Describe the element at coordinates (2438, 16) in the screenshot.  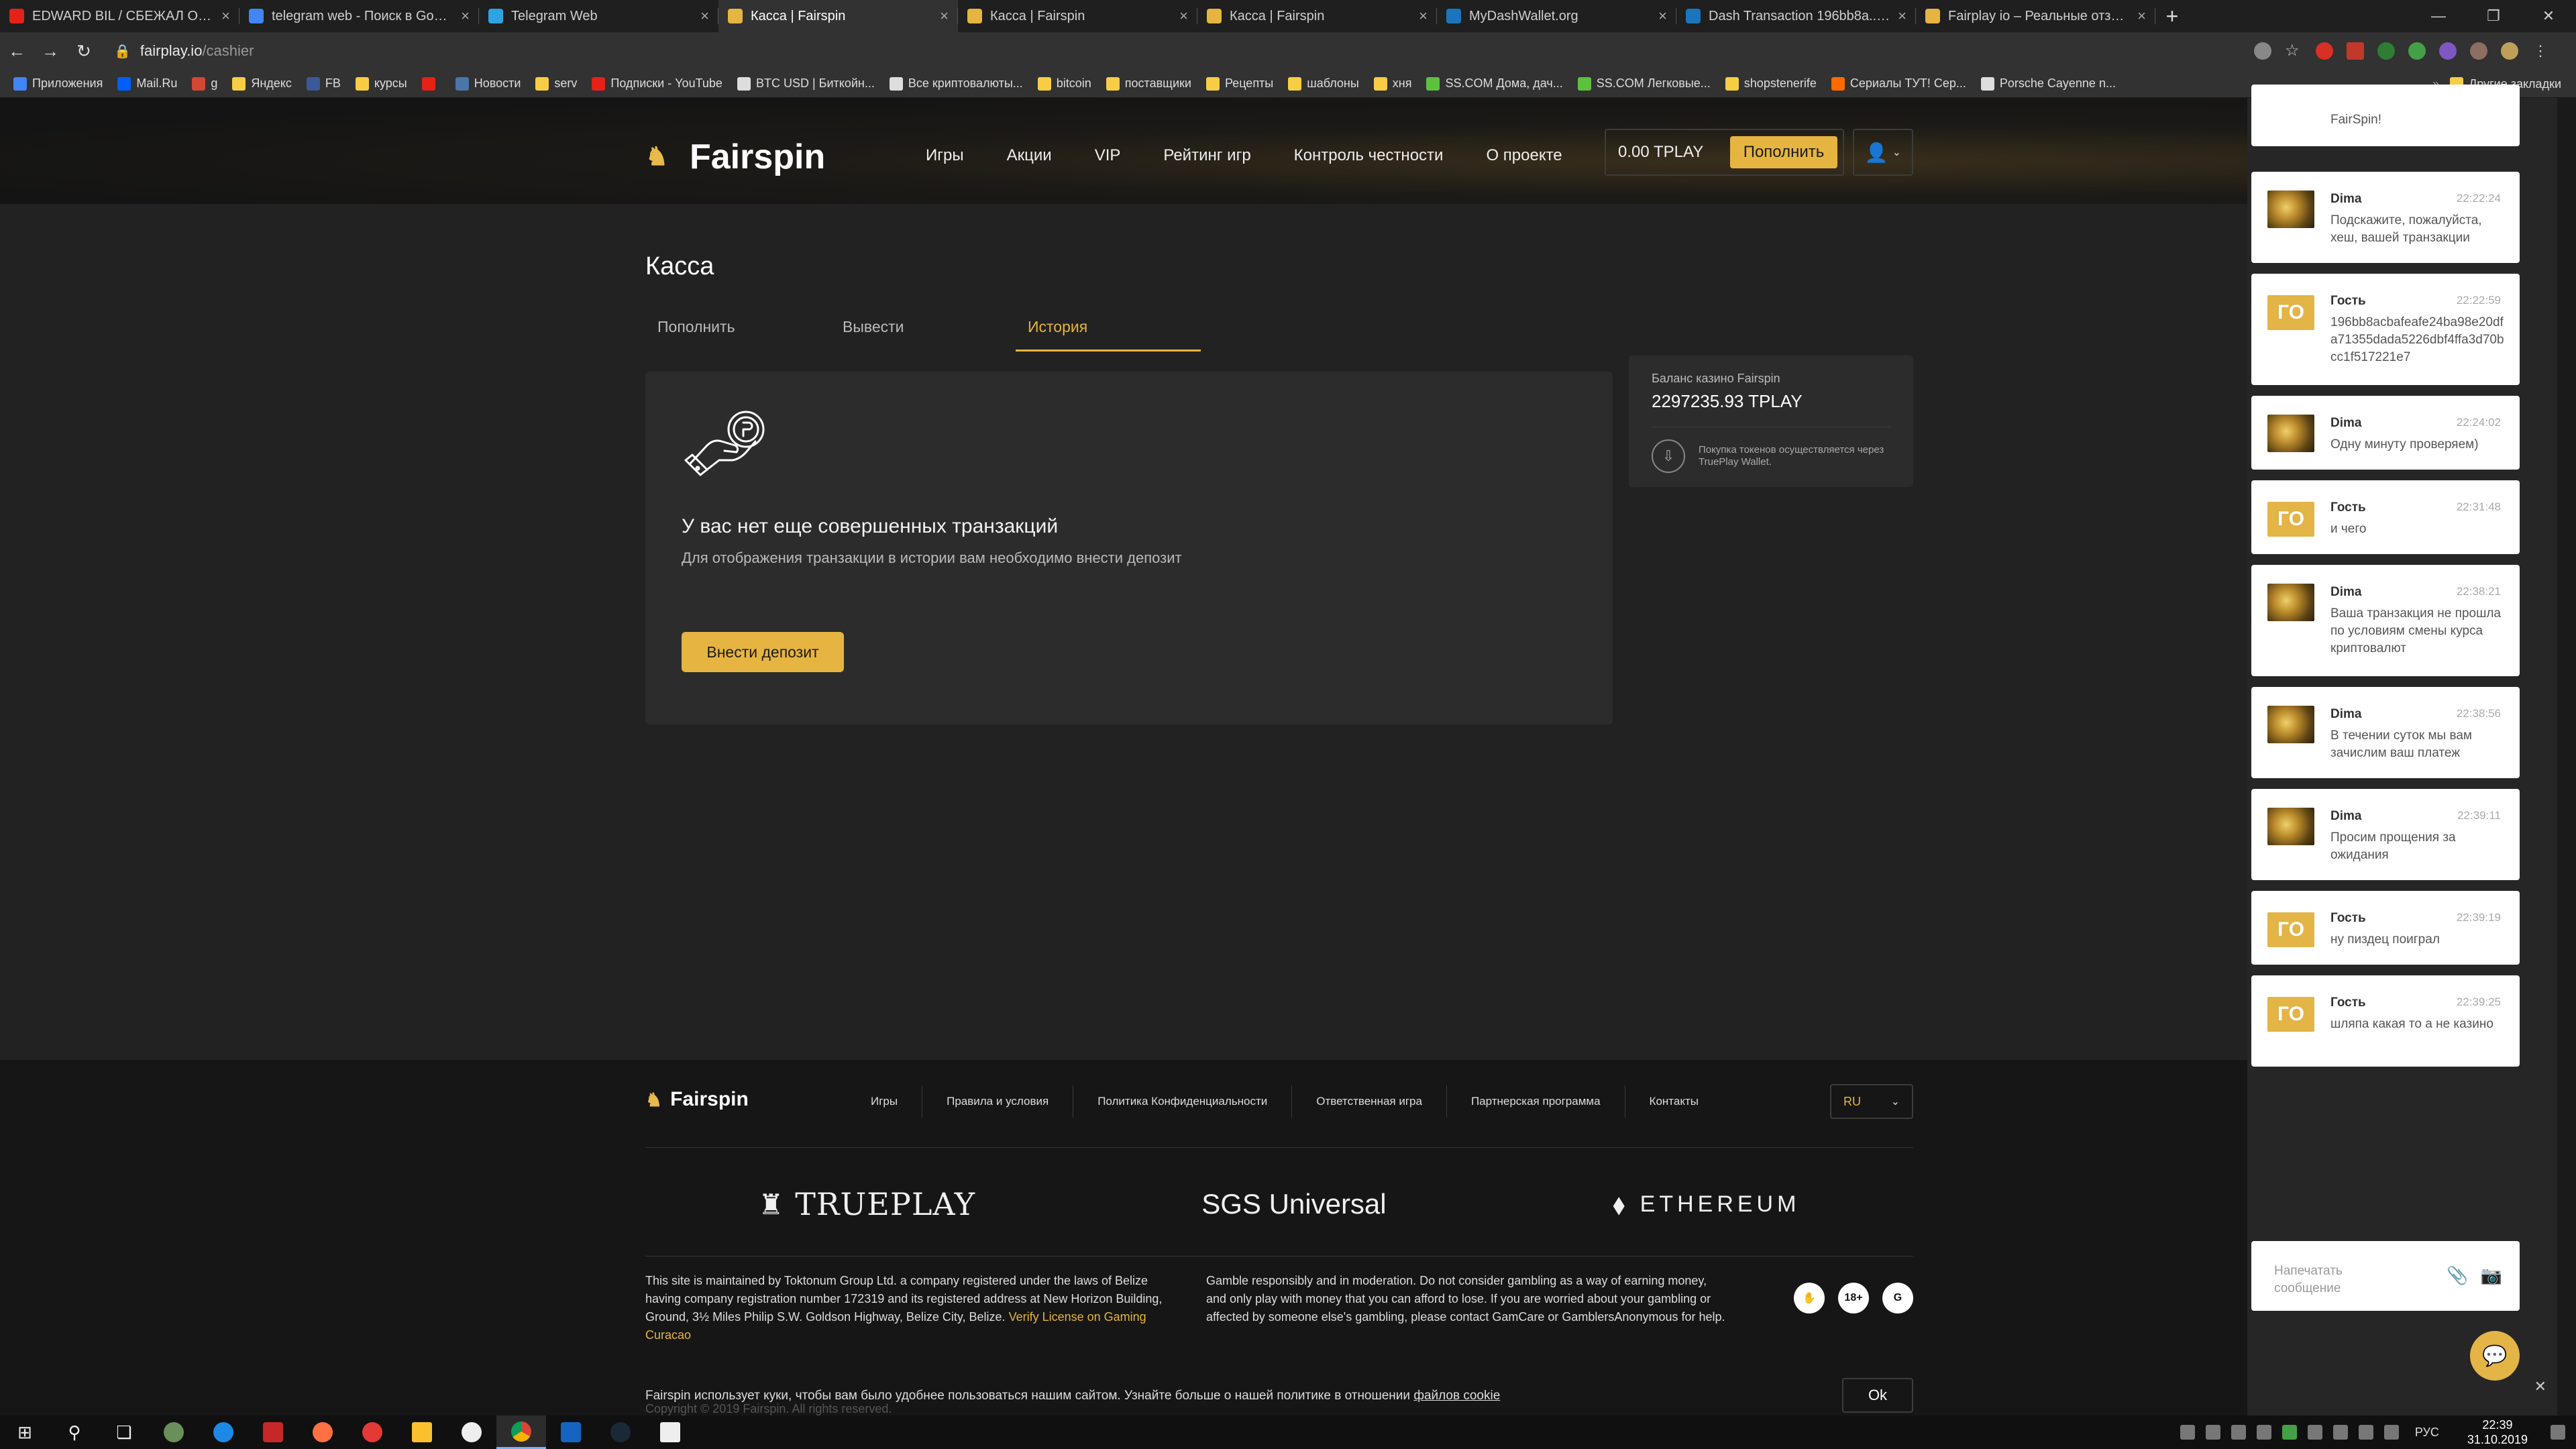
I see `minimize-icon: —` at that location.